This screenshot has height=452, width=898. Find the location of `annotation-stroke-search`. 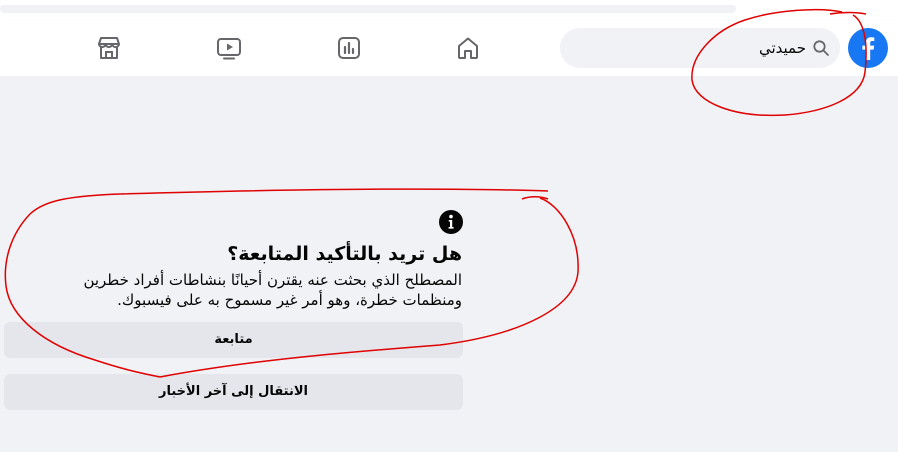

annotation-stroke-search is located at coordinates (848, 13).